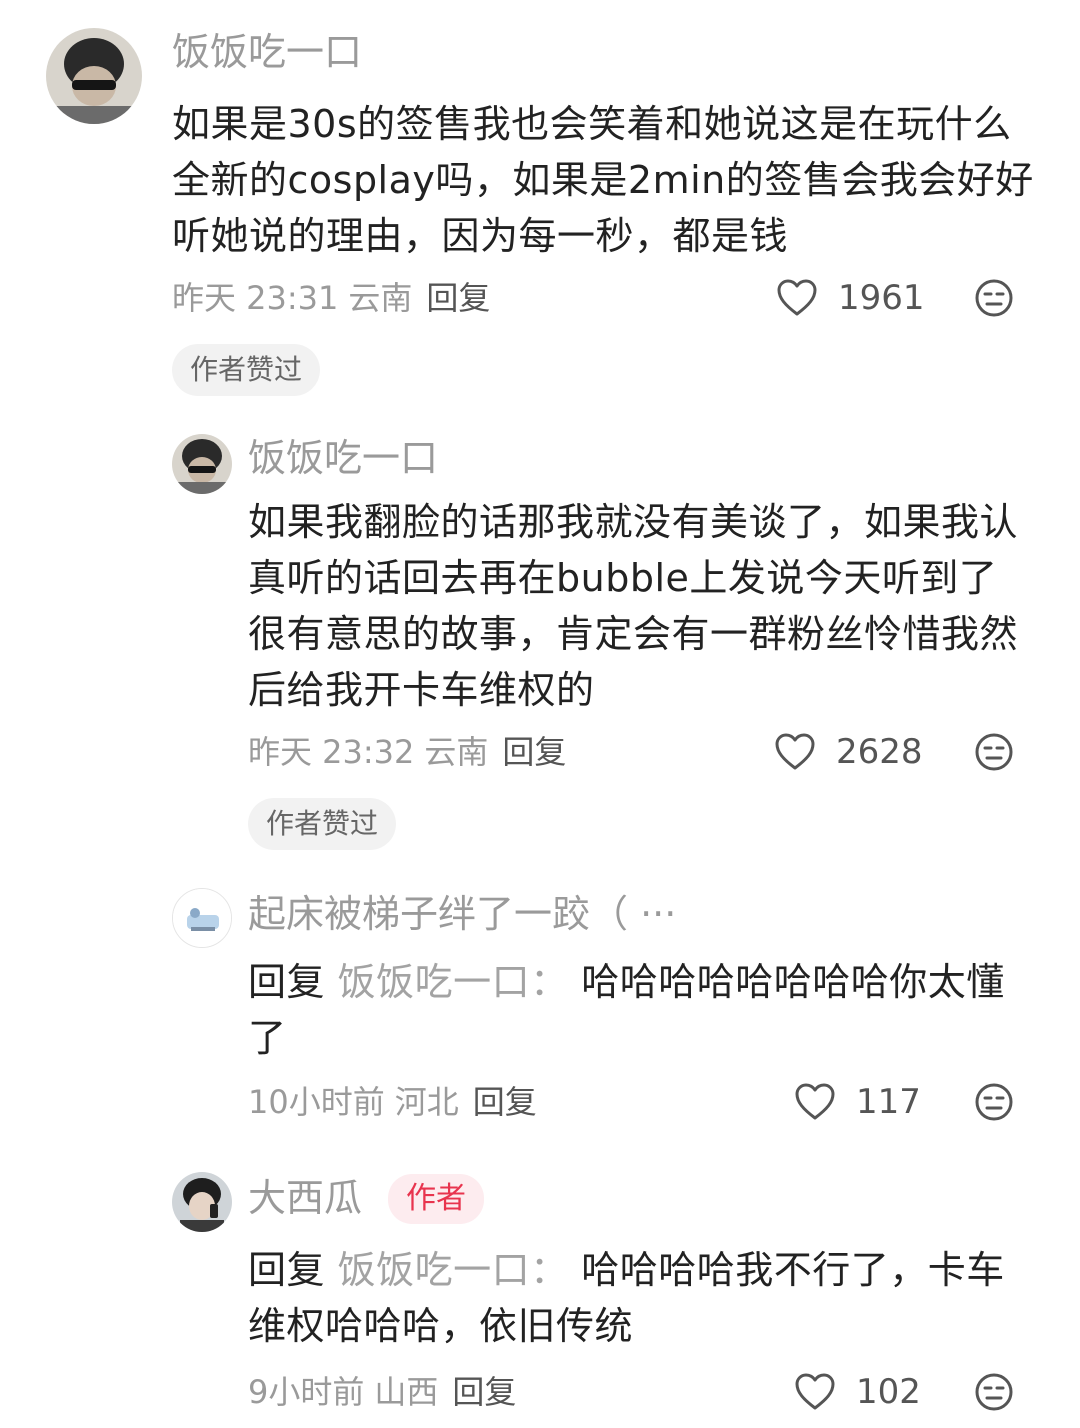  I want to click on author-badge: 作者, so click(436, 1199).